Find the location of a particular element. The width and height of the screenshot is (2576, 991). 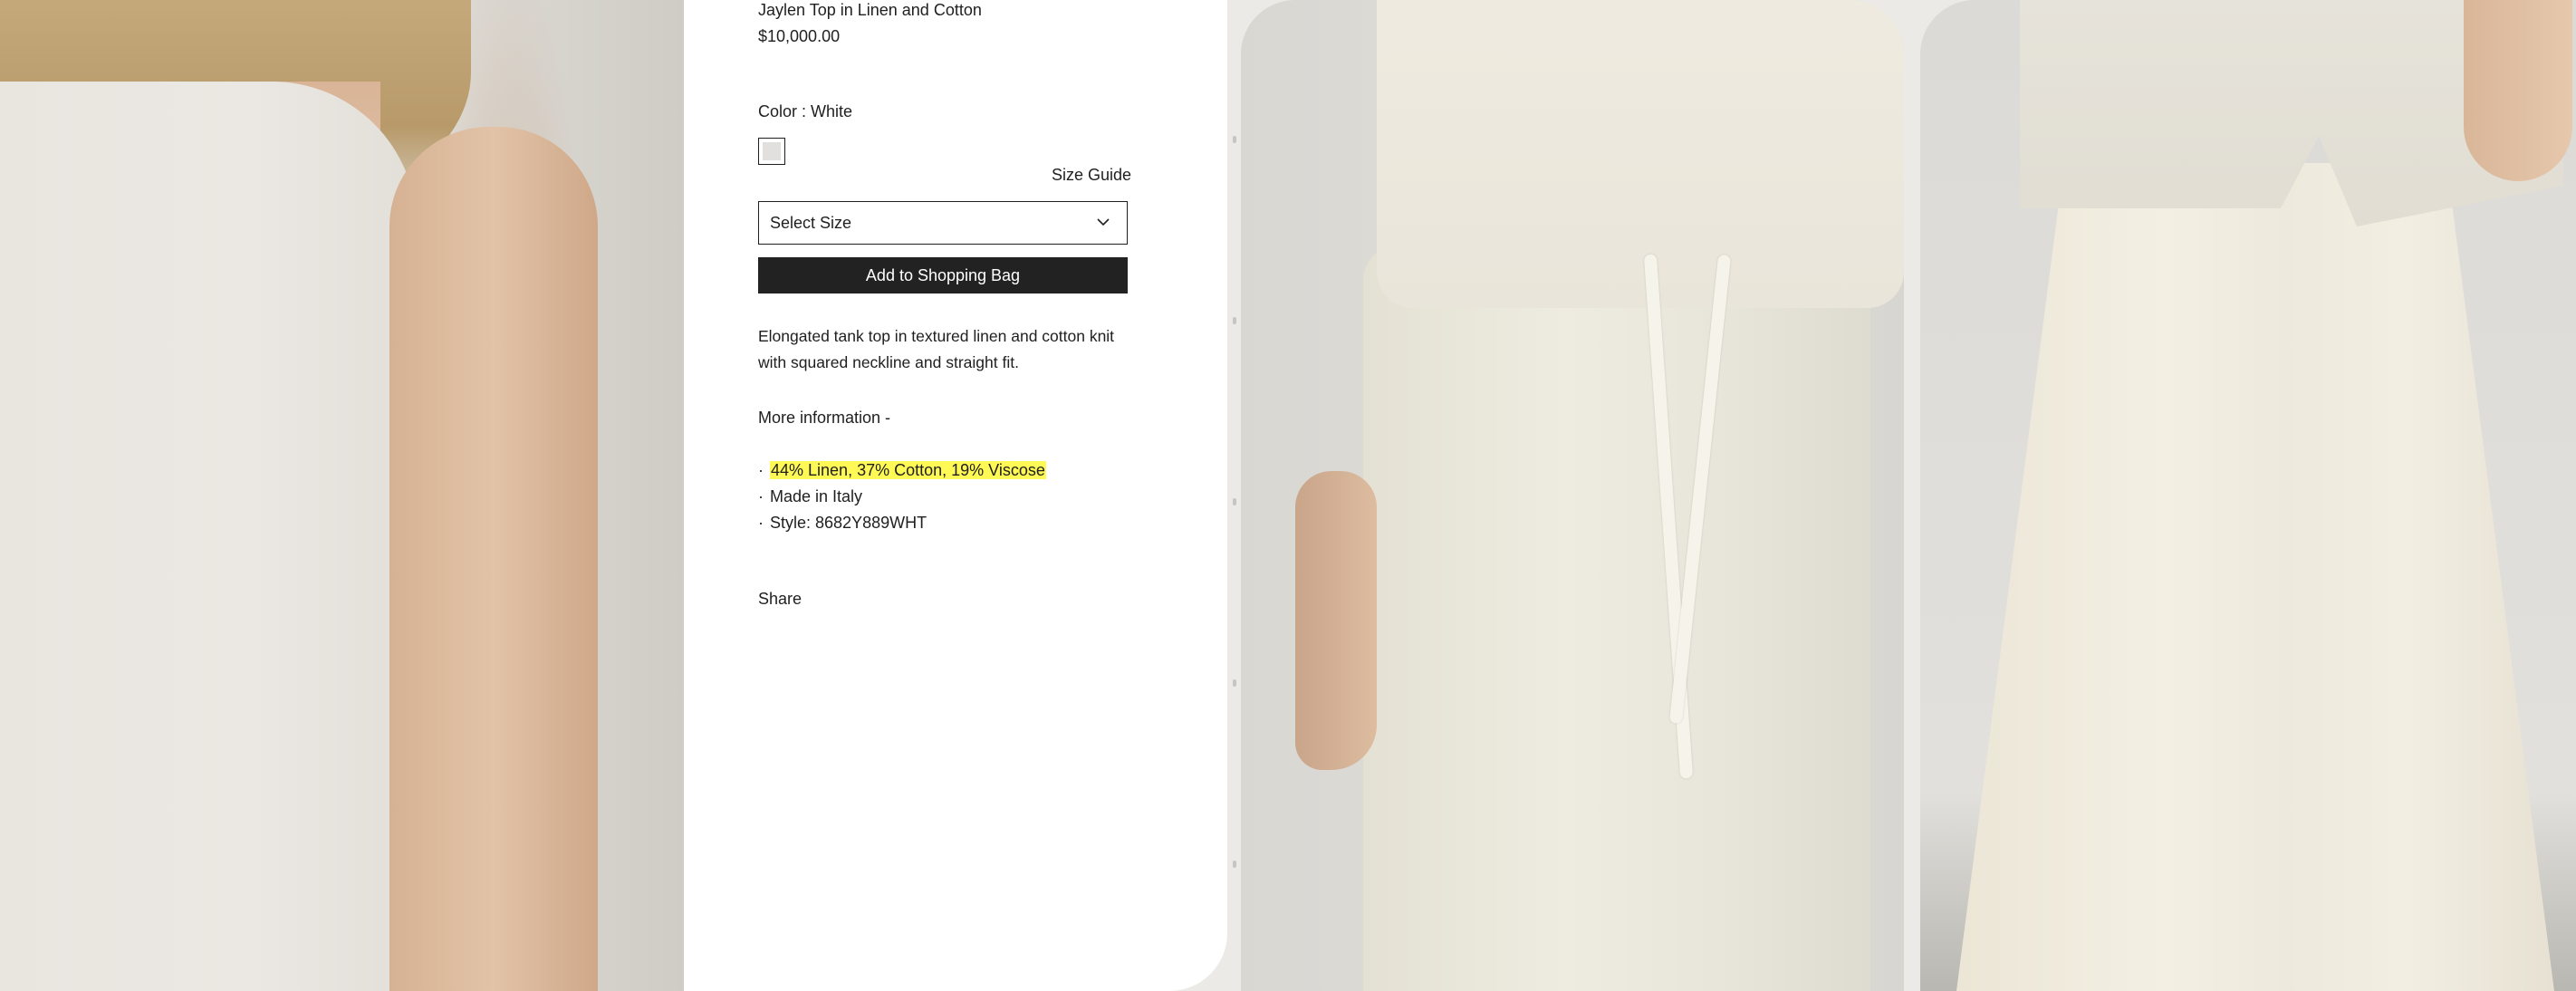

detail-style-number: Style: 8682Y889WHT is located at coordinates (849, 523).